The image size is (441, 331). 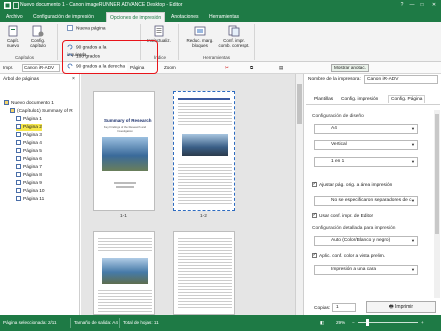 What do you see at coordinates (366, 270) in the screenshot?
I see `print-side-select: Impresión a una cara ▼` at bounding box center [366, 270].